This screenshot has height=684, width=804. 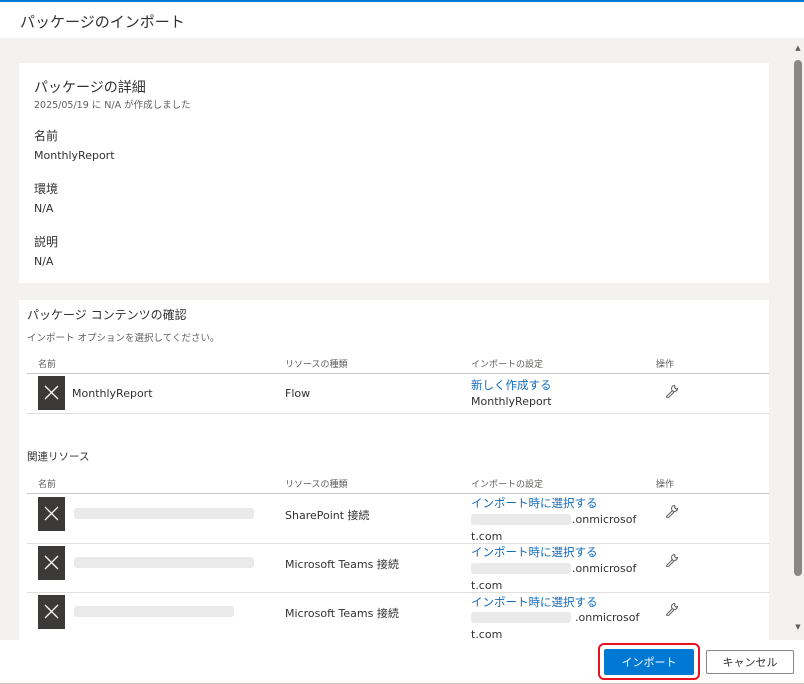 I want to click on details-subtitle: 2025/05/19 に N/A が作成しました, so click(x=112, y=105).